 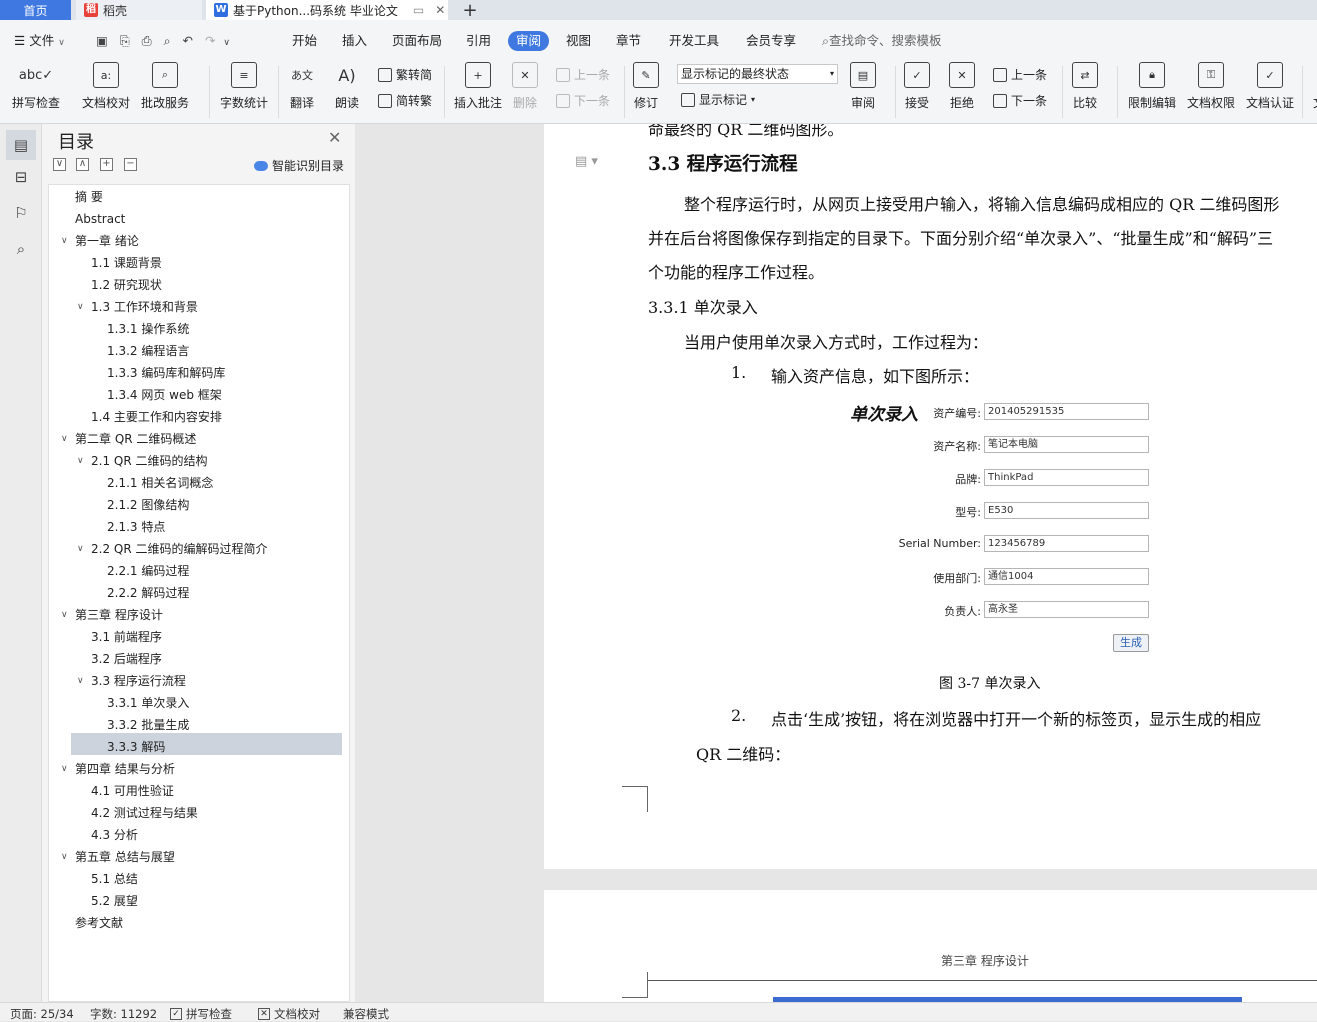 What do you see at coordinates (334, 137) in the screenshot?
I see `close-icon: ✕` at bounding box center [334, 137].